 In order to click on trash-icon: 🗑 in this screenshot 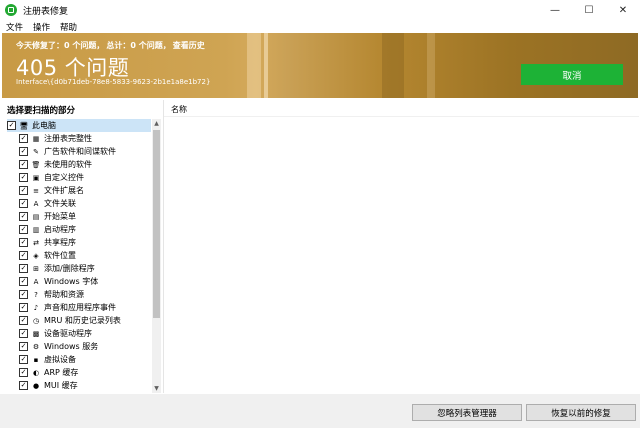, I will do `click(36, 164)`.